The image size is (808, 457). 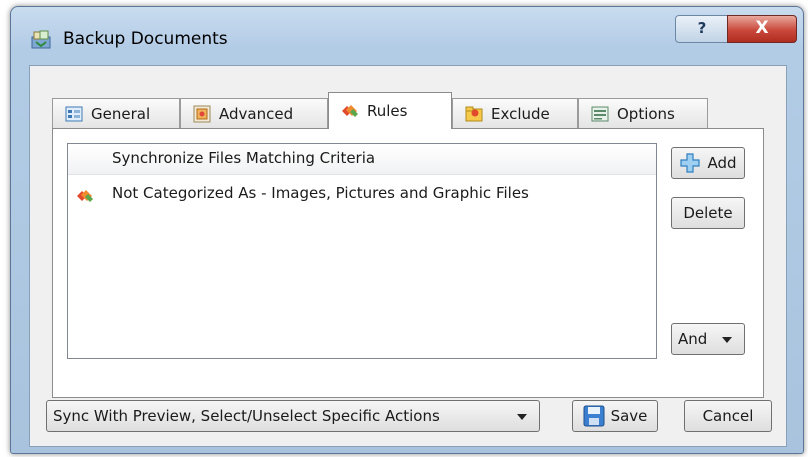 I want to click on rules-icon, so click(x=350, y=111).